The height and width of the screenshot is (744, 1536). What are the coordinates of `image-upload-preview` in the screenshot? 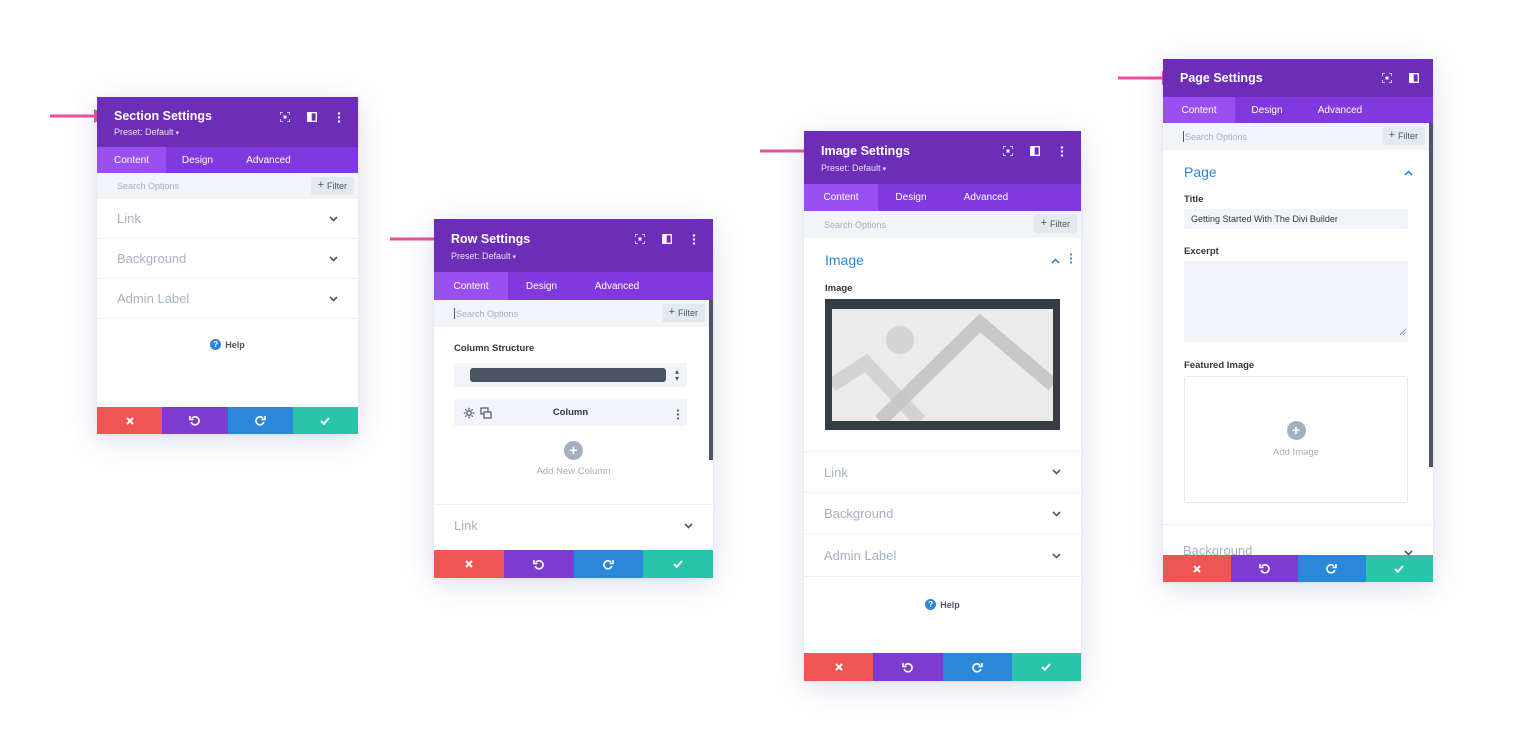 It's located at (942, 364).